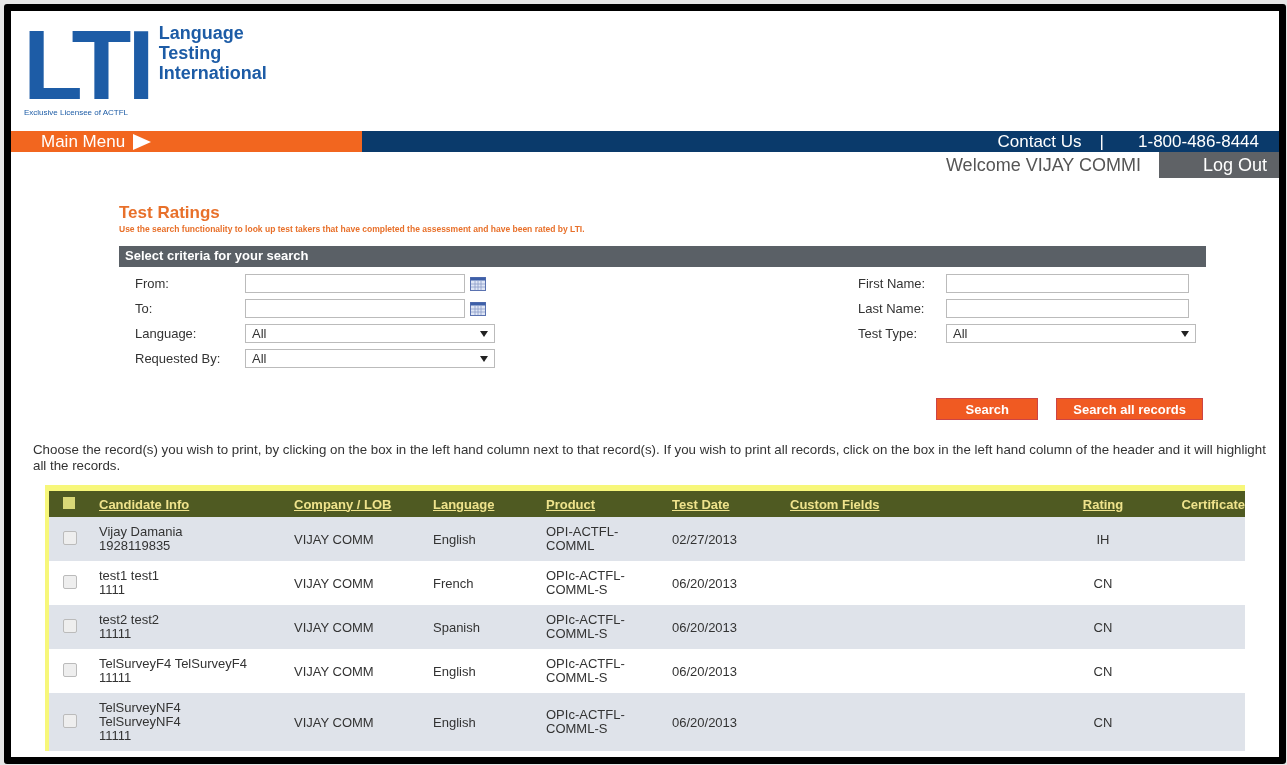 The image size is (1287, 765). Describe the element at coordinates (83, 141) in the screenshot. I see `main-menu-link: Main Menu` at that location.